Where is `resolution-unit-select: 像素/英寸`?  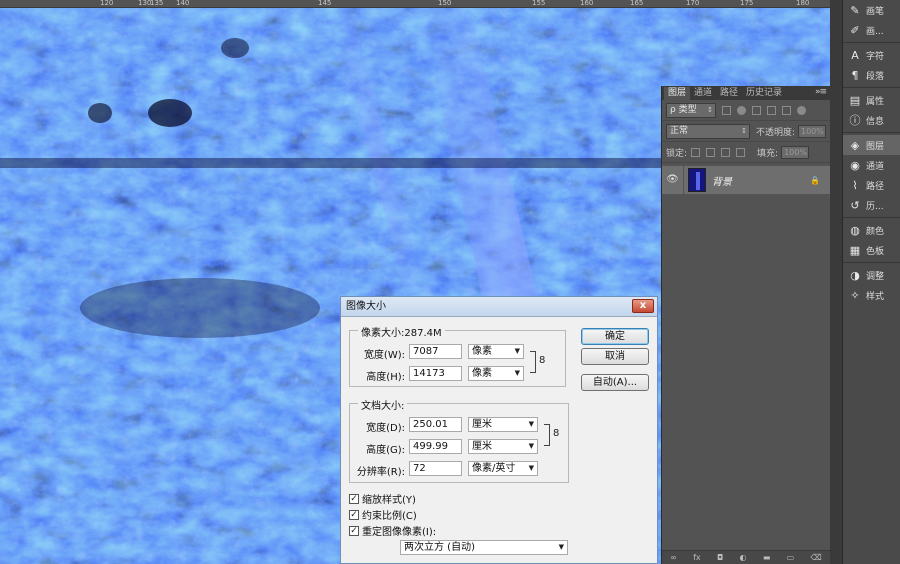 resolution-unit-select: 像素/英寸 is located at coordinates (503, 468).